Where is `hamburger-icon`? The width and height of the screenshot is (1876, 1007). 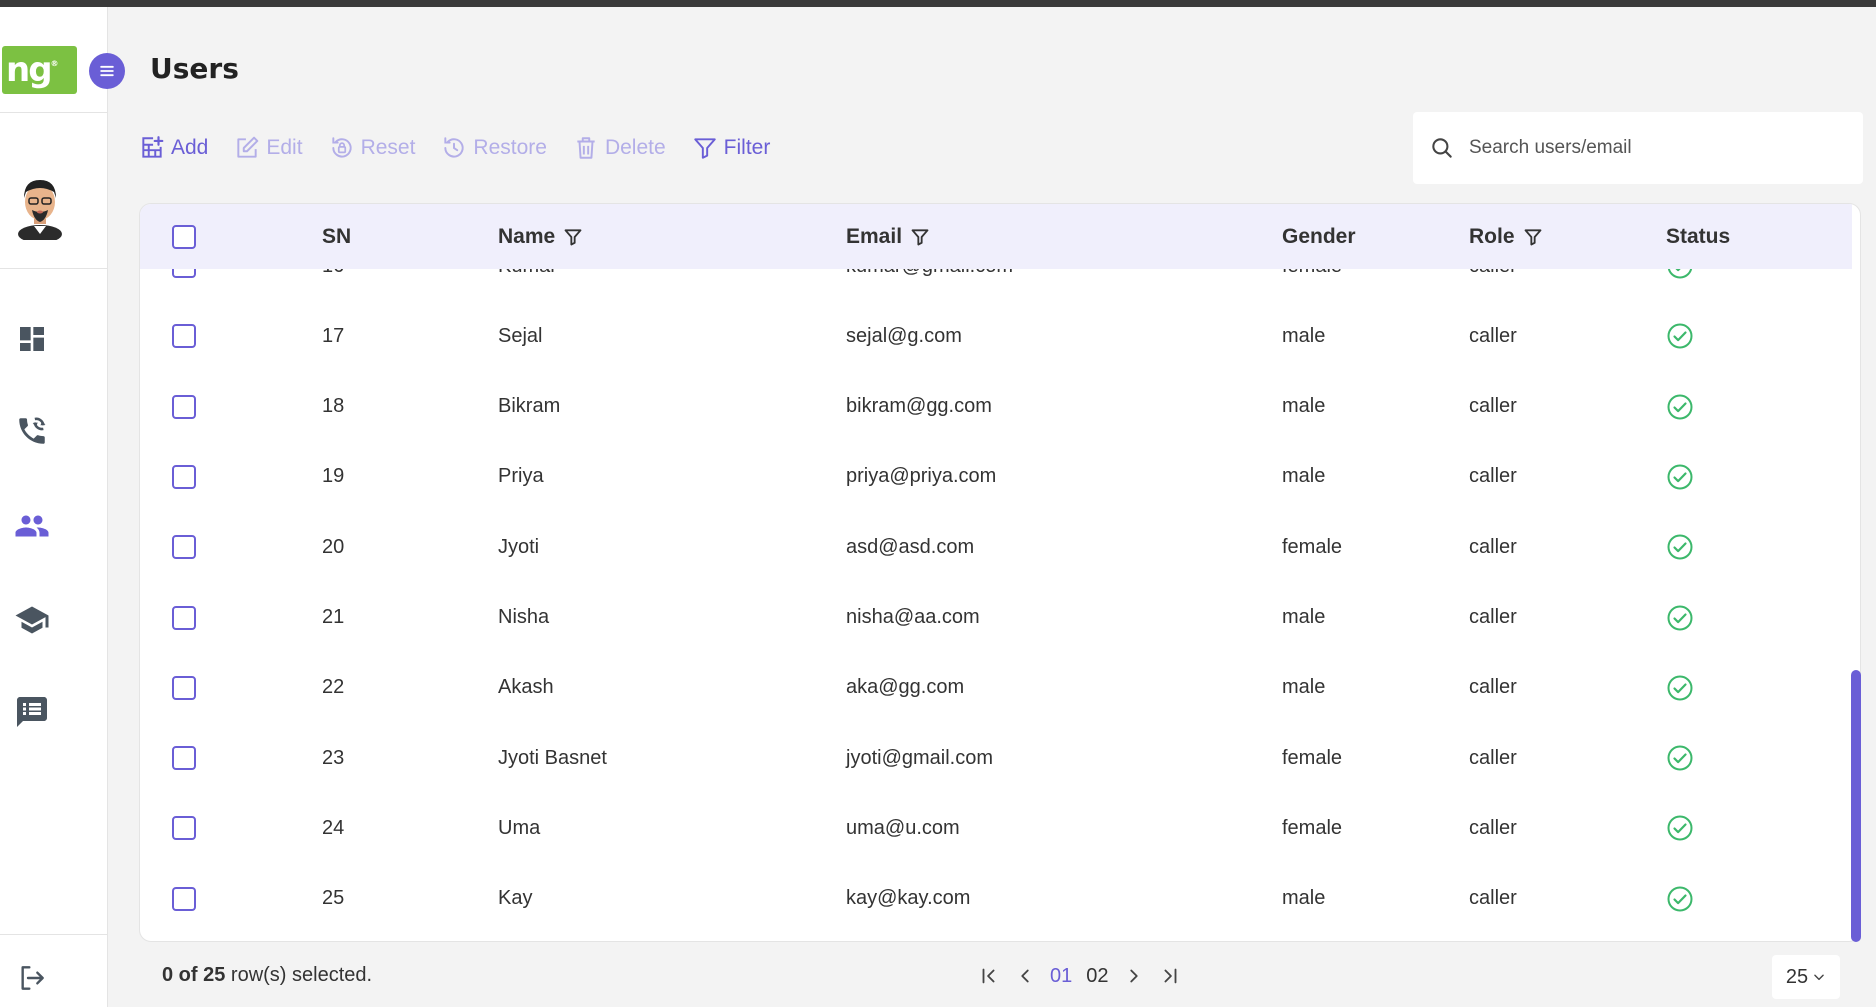 hamburger-icon is located at coordinates (107, 71).